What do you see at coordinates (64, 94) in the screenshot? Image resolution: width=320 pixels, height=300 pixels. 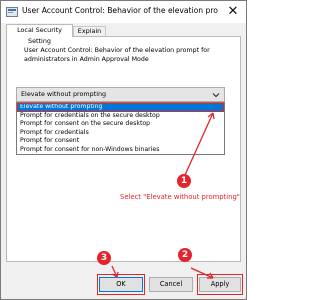 I see `dropdown-value: Elevate without prompting` at bounding box center [64, 94].